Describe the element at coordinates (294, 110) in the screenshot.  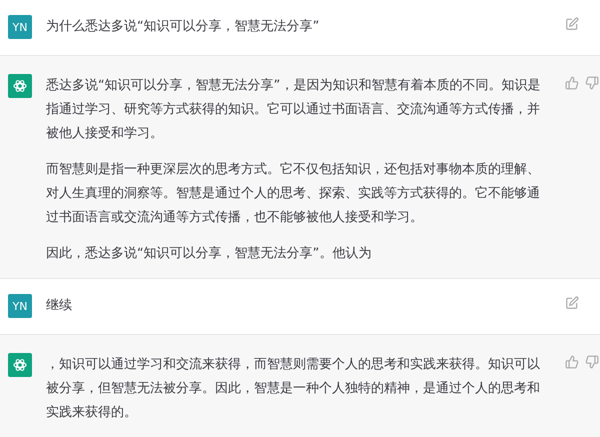
I see `message-text: 悉达多说“知识可以分享，智慧无法分享”，是因为知识和智慧有着本质的不同。知识是指通过学习、研究等方式获得的知识。它可以通过书面语言、交流沟通等方式传播，并被他人接受和学习。` at that location.